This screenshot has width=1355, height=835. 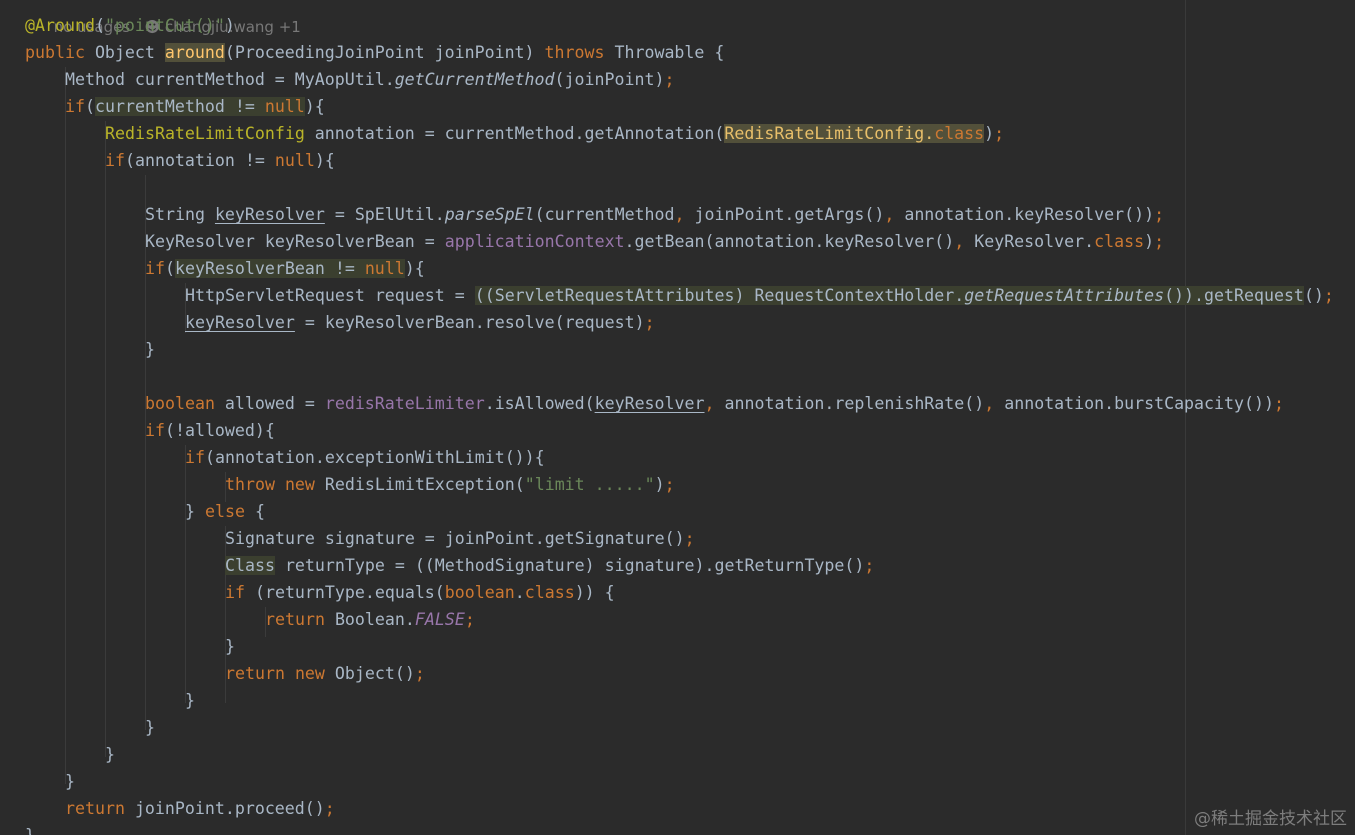 What do you see at coordinates (110, 754) in the screenshot?
I see `code-line-28: }` at bounding box center [110, 754].